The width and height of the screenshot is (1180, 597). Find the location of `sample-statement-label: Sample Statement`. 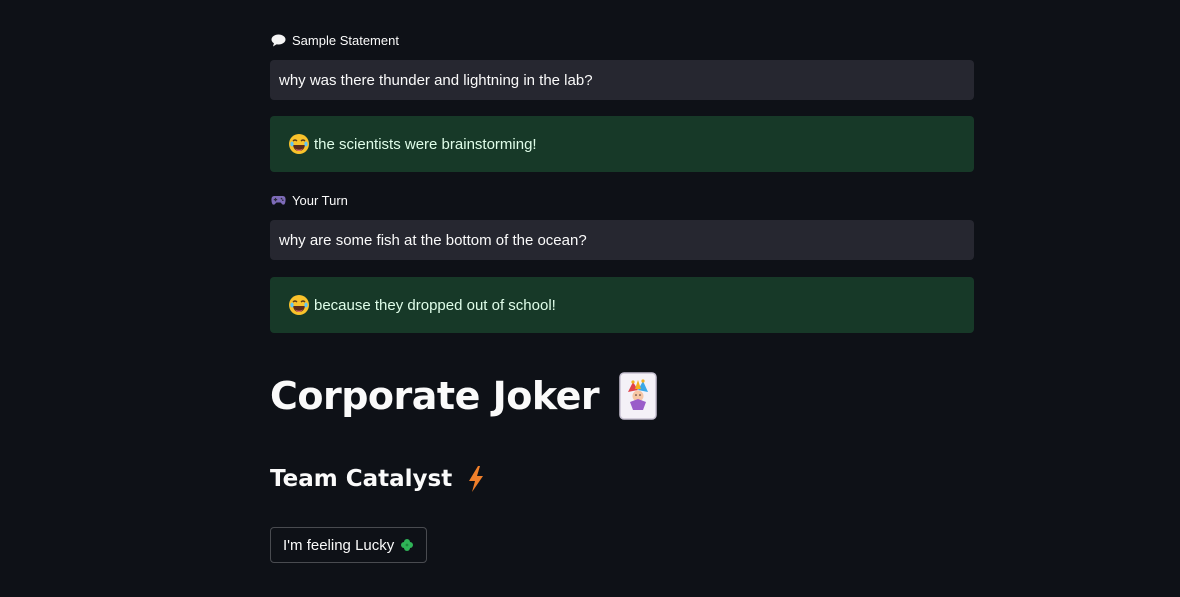

sample-statement-label: Sample Statement is located at coordinates (334, 40).